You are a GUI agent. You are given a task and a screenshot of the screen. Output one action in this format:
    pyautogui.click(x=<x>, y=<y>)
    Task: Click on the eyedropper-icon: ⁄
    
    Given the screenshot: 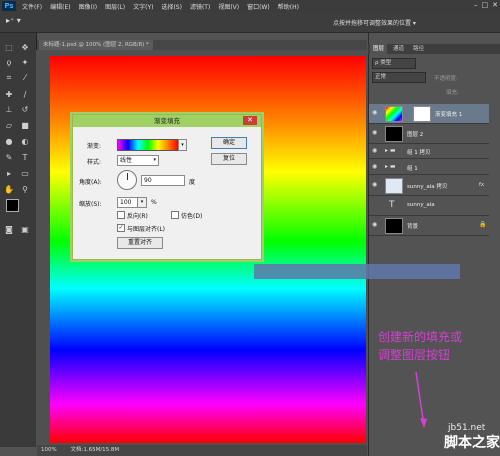 What is the action you would take?
    pyautogui.click(x=25, y=78)
    